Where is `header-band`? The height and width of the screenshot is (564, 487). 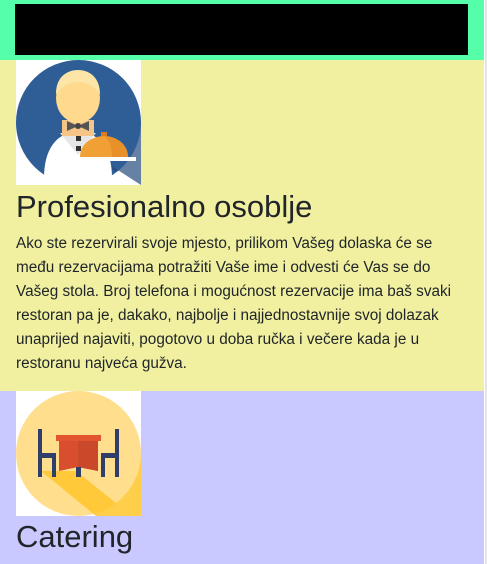
header-band is located at coordinates (242, 30).